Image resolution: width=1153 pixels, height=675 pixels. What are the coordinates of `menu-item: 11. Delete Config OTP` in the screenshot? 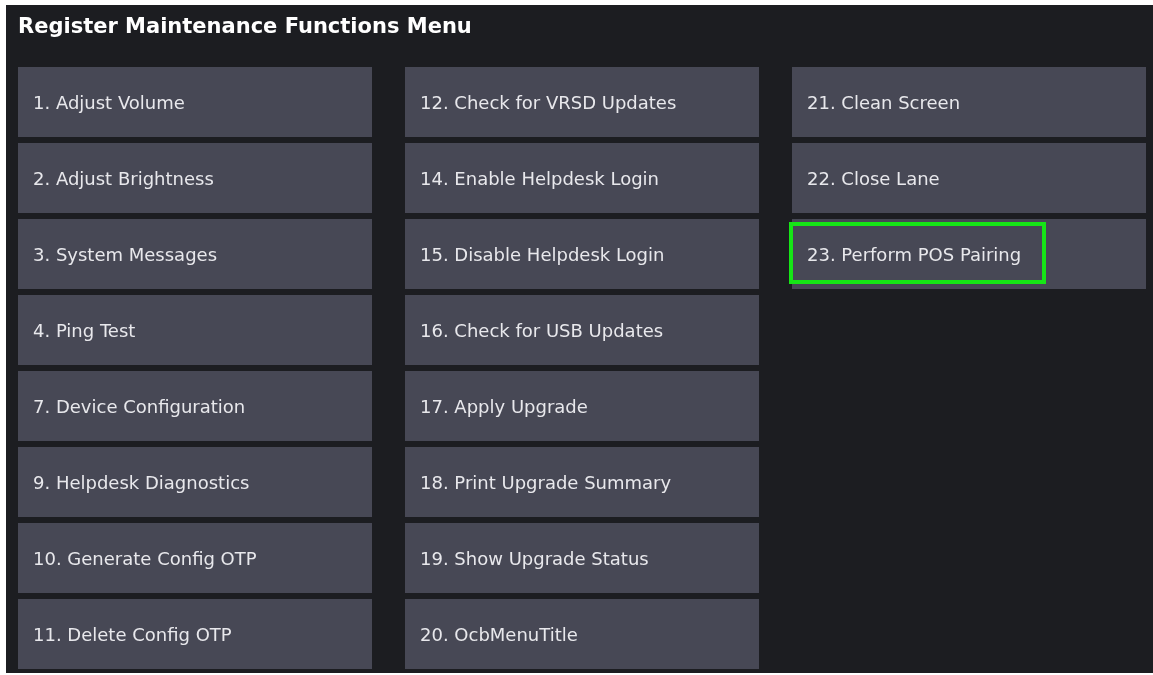 It's located at (195, 634).